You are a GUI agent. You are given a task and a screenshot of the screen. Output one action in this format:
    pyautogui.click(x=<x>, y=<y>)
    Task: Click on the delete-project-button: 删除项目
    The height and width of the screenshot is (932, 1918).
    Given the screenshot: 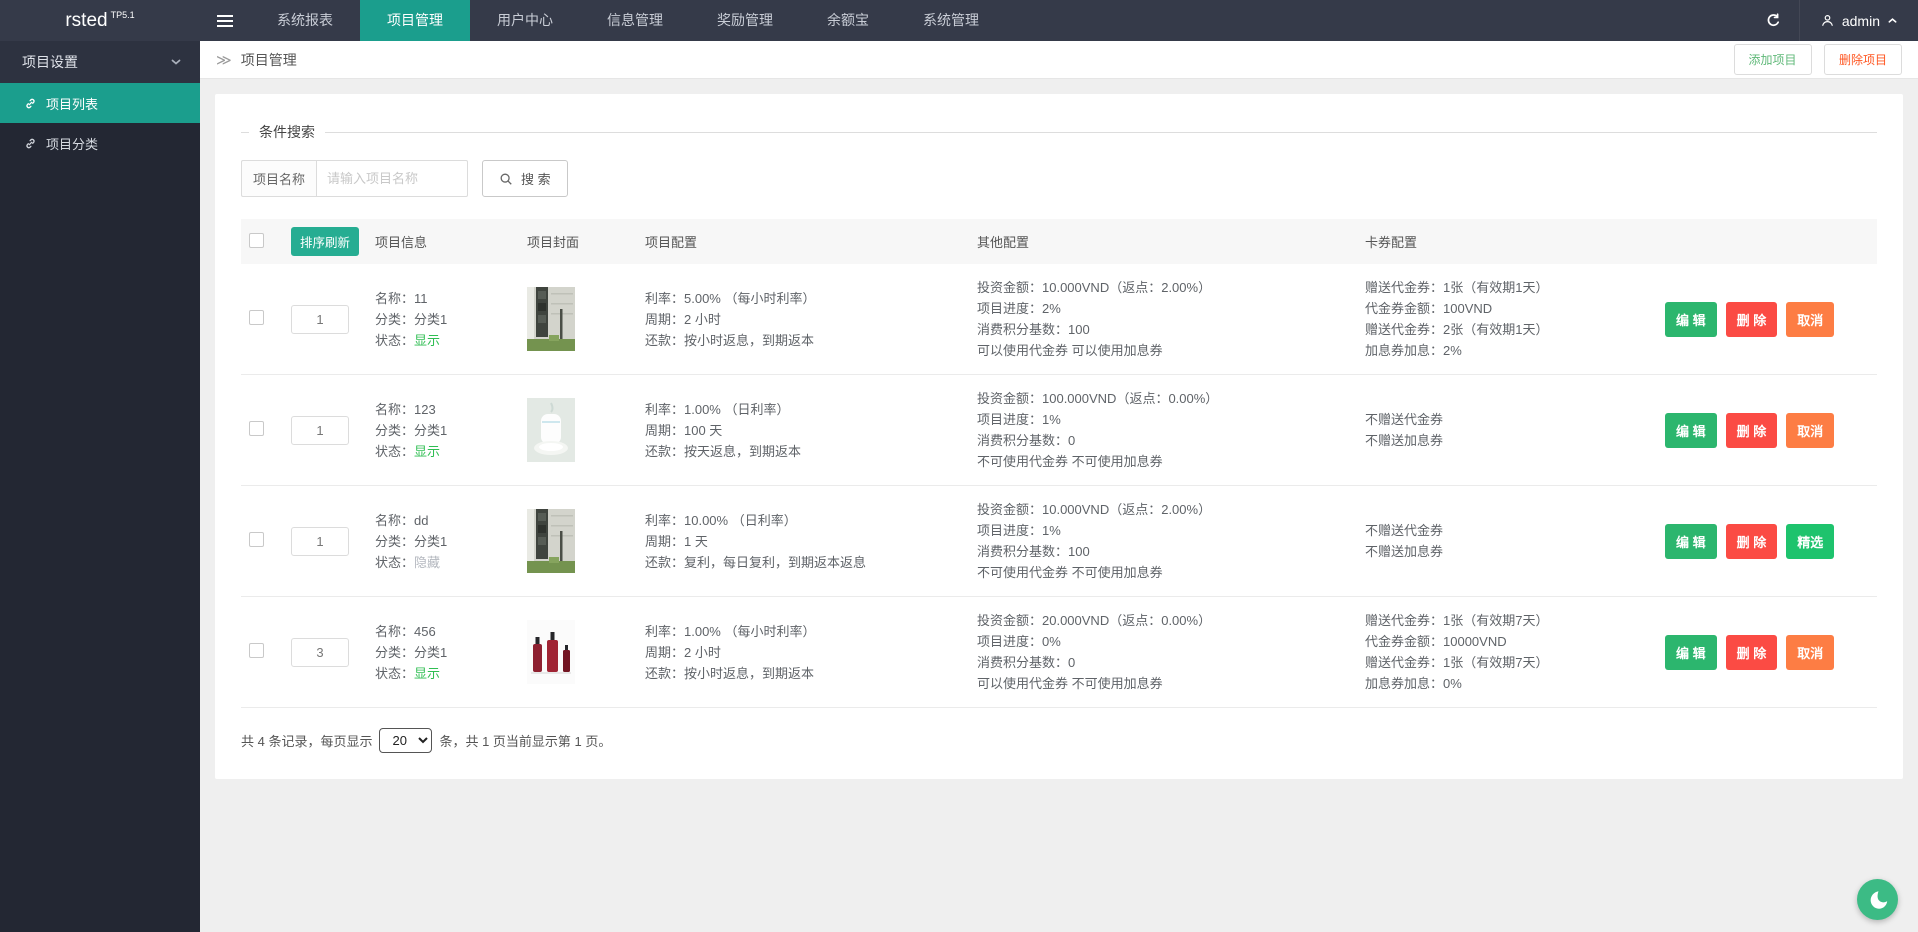 What is the action you would take?
    pyautogui.click(x=1862, y=59)
    